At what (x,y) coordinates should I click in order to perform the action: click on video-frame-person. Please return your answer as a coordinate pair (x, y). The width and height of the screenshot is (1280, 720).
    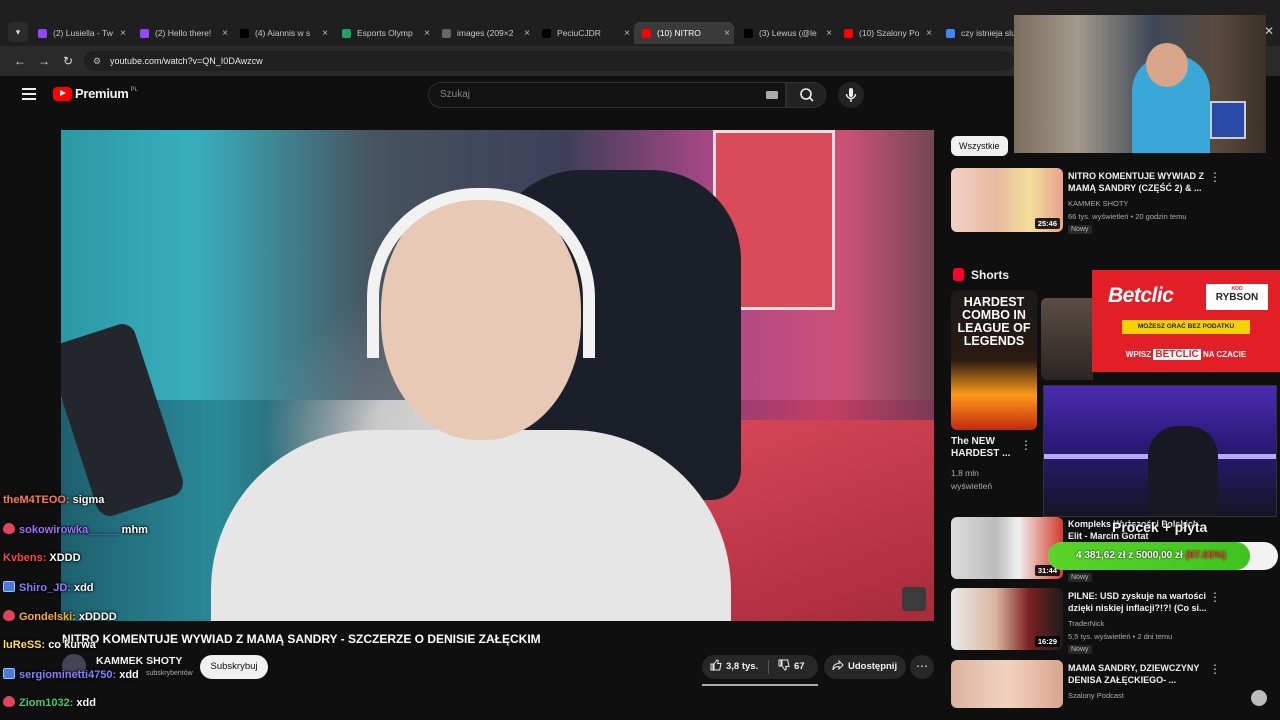
    Looking at the image, I should click on (471, 525).